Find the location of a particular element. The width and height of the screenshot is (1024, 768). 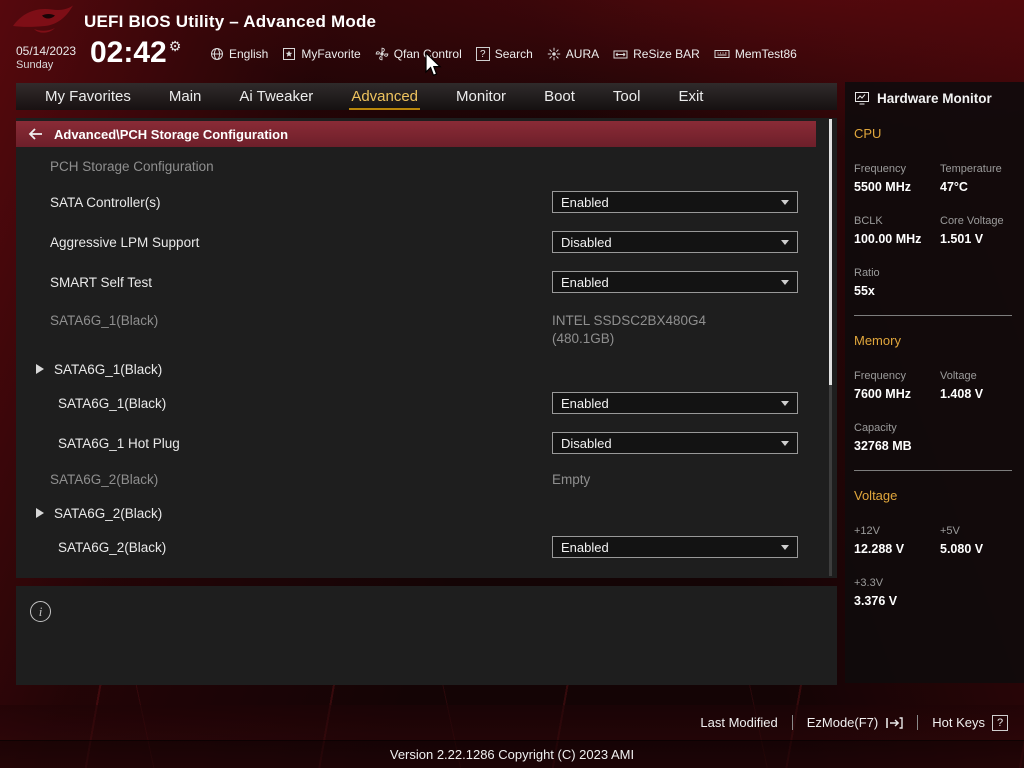

drive-info-value: Empty is located at coordinates (571, 480).